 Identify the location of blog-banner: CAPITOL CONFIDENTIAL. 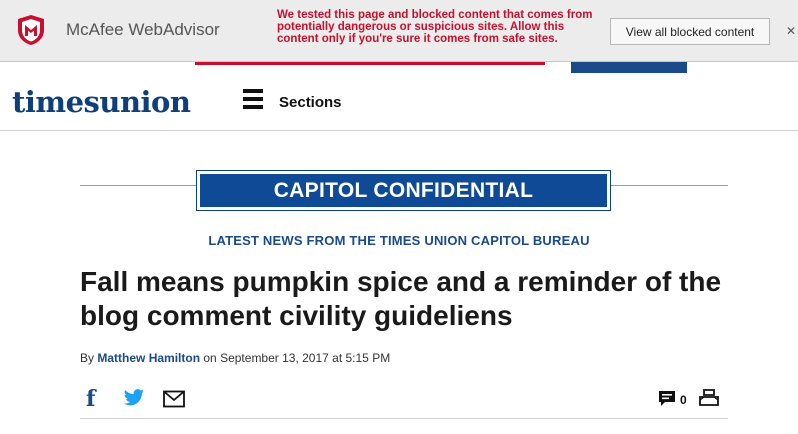
(403, 190).